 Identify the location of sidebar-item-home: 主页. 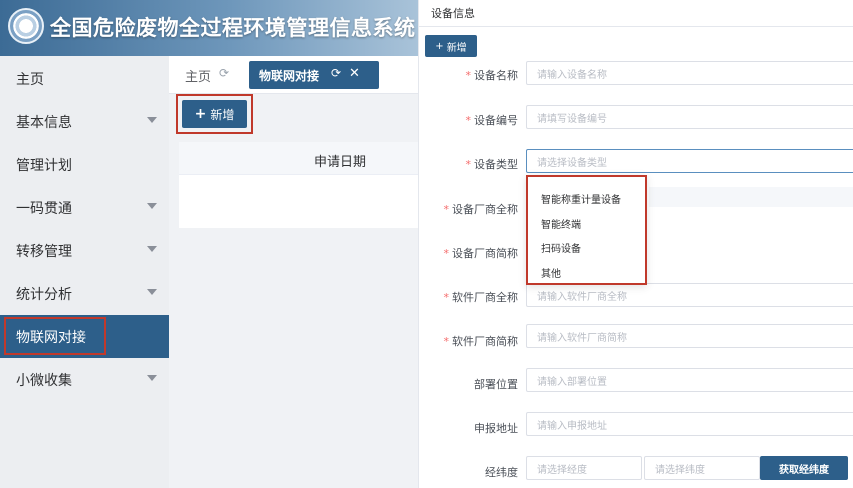
(84, 78).